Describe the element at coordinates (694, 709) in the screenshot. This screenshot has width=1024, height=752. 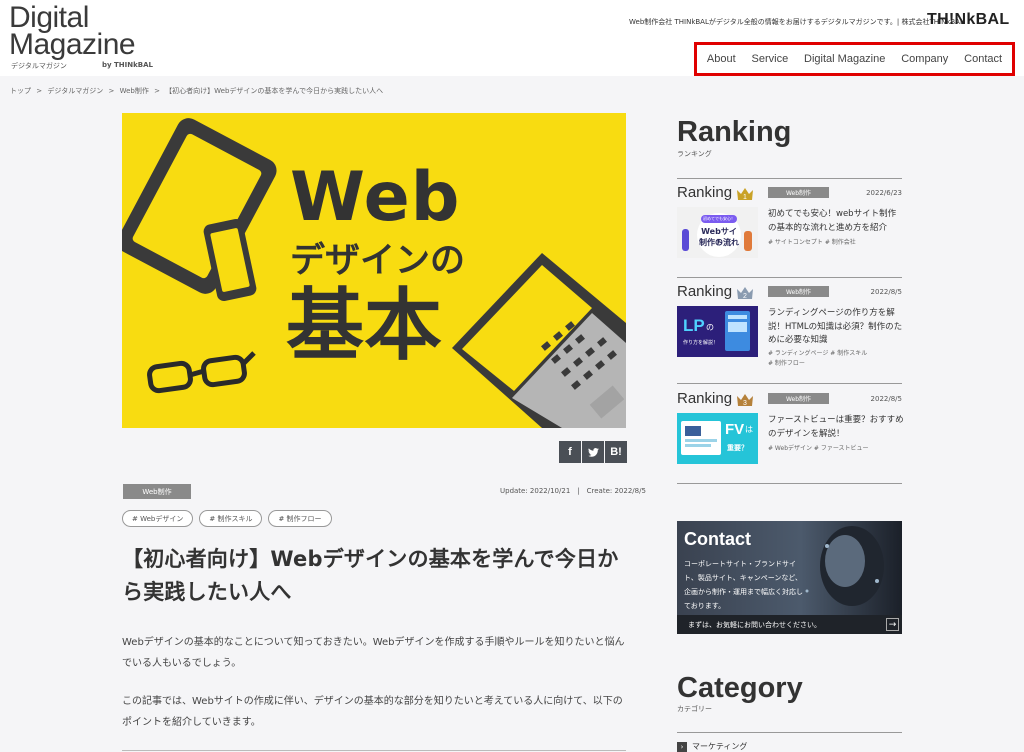
I see `category-subheading: カテゴリー` at that location.